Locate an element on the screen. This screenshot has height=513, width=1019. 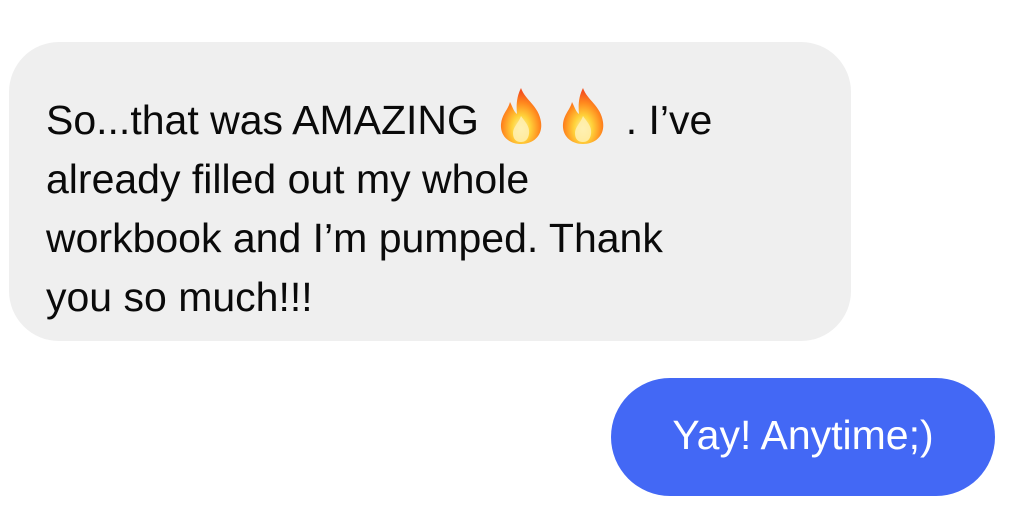
message-line: So...that was AMAZING . I’ve is located at coordinates (433, 118).